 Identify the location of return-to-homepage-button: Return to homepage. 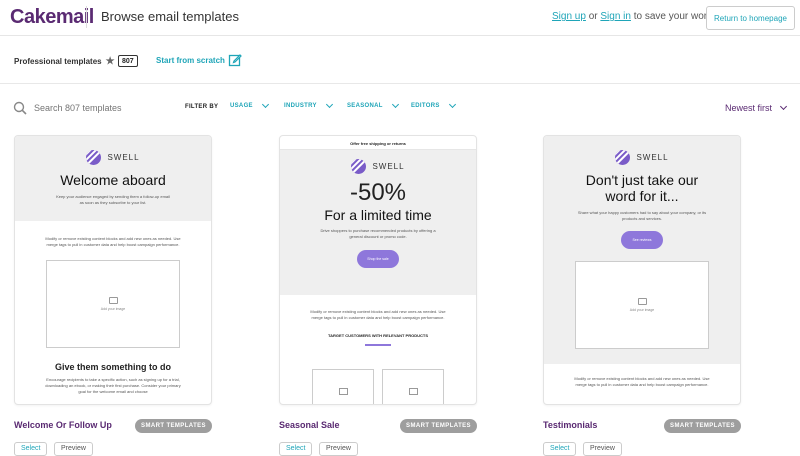
(750, 18).